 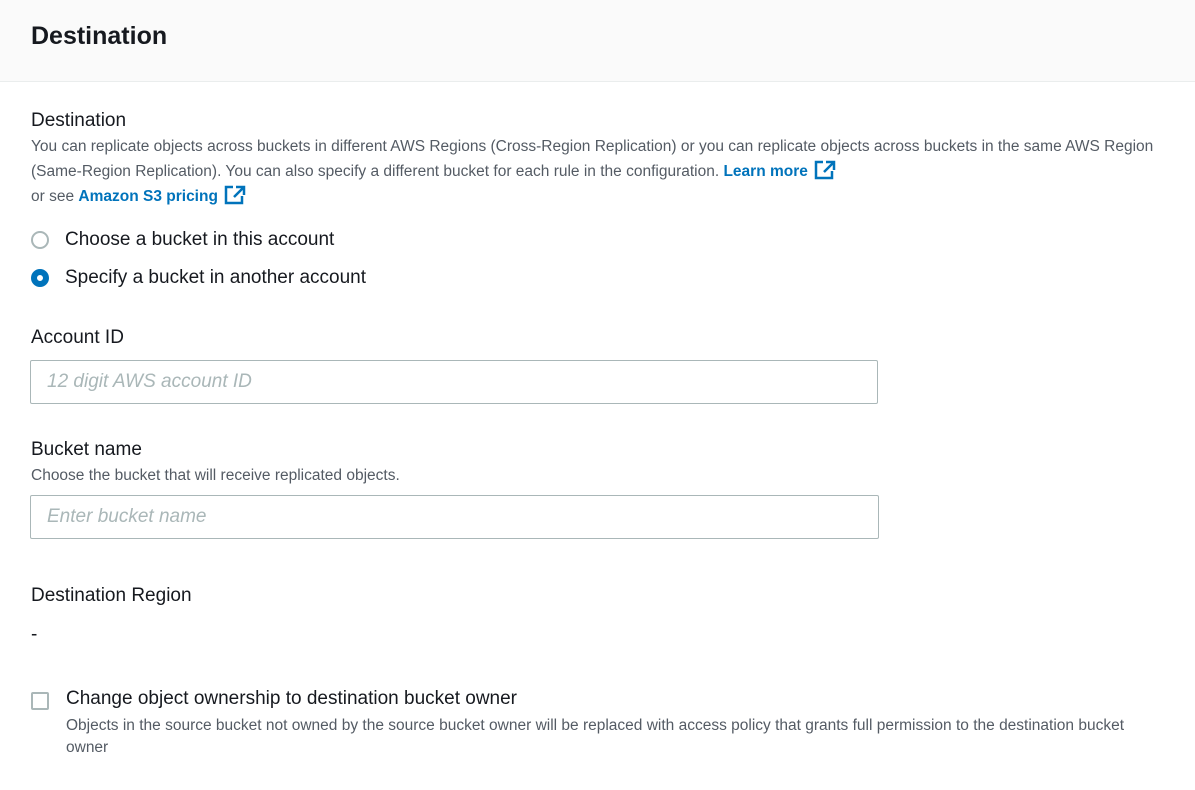 I want to click on s3-pricing-link: Amazon S3 pricing, so click(x=162, y=195).